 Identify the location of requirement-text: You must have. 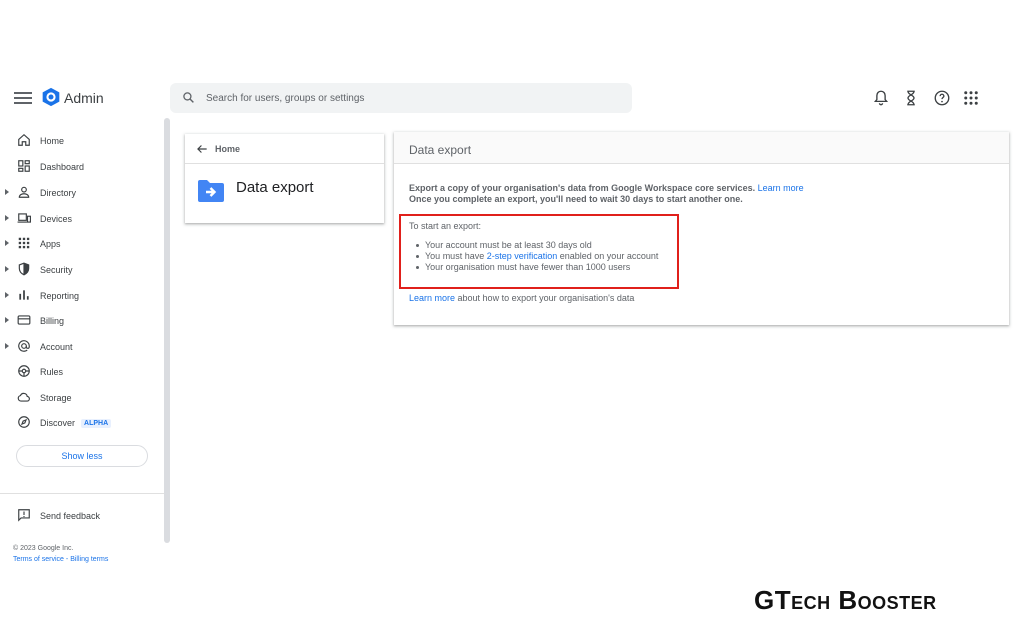
(456, 256).